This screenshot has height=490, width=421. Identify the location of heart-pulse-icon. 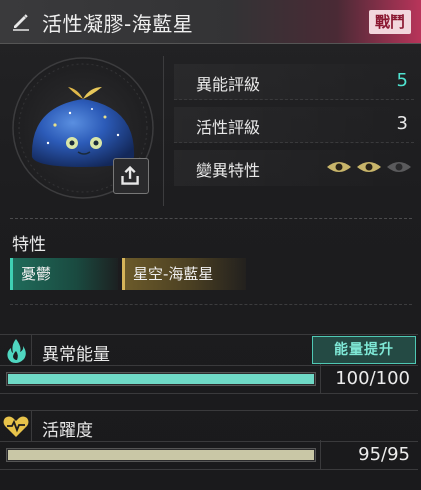
(16, 426).